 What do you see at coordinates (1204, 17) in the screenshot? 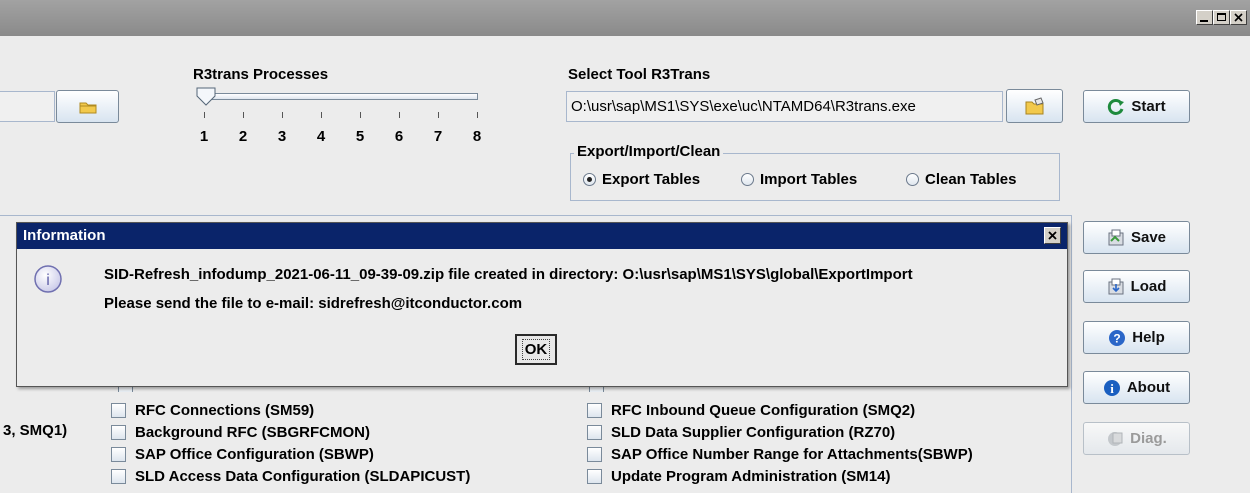
I see `minimize-button` at bounding box center [1204, 17].